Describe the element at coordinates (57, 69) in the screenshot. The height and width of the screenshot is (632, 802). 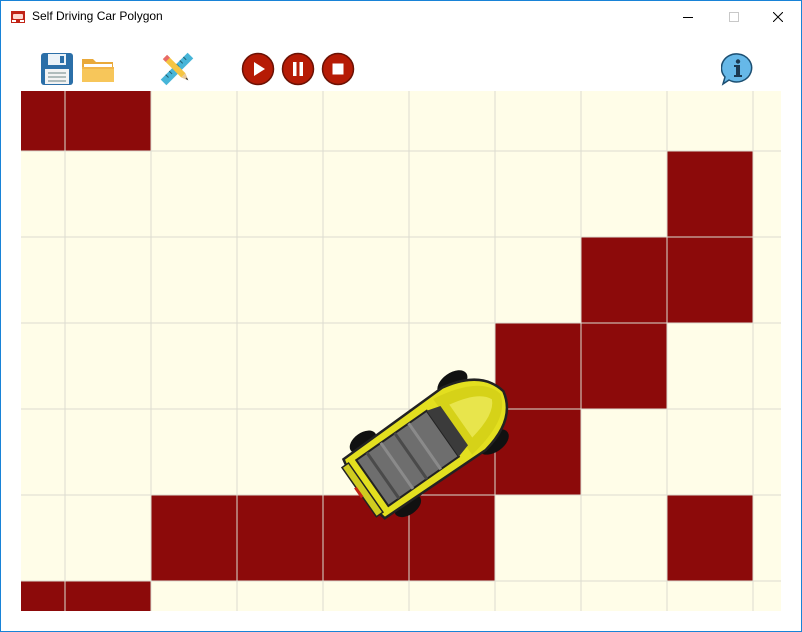
I see `floppy-disk-icon` at that location.